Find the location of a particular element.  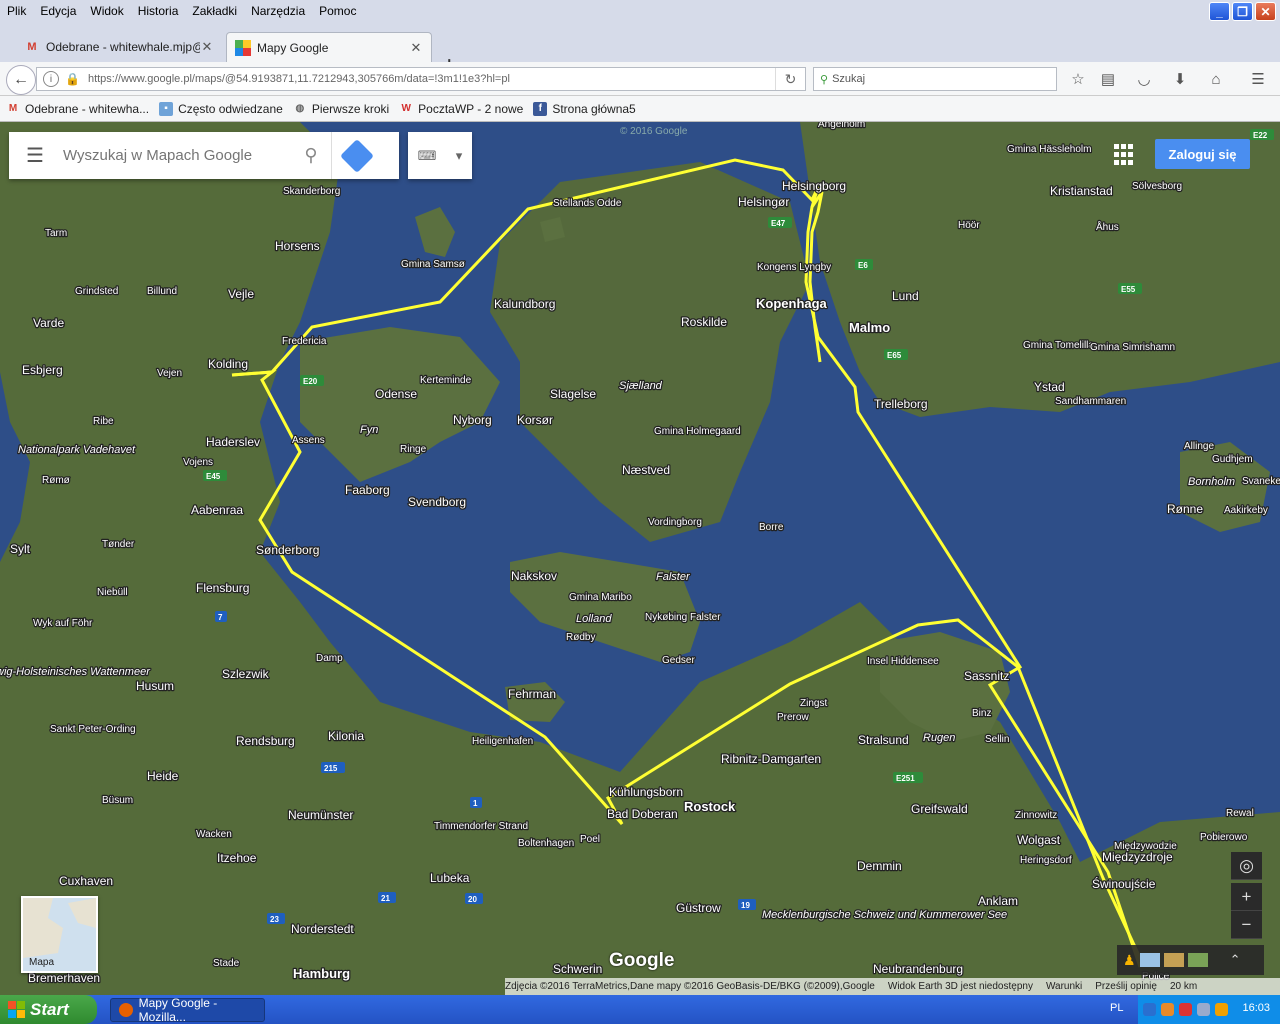

chevron-down-icon: ▾ is located at coordinates (459, 156).